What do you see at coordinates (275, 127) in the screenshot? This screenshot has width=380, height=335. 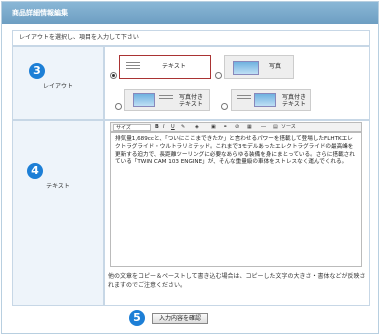 I see `source-icon: ▤` at bounding box center [275, 127].